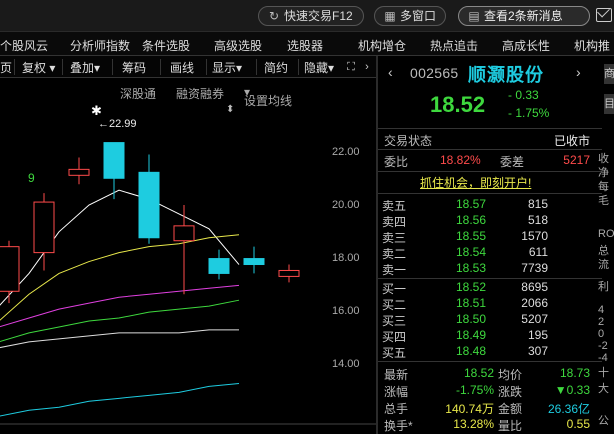 The height and width of the screenshot is (434, 614). I want to click on trade-icon: ↻, so click(274, 16).